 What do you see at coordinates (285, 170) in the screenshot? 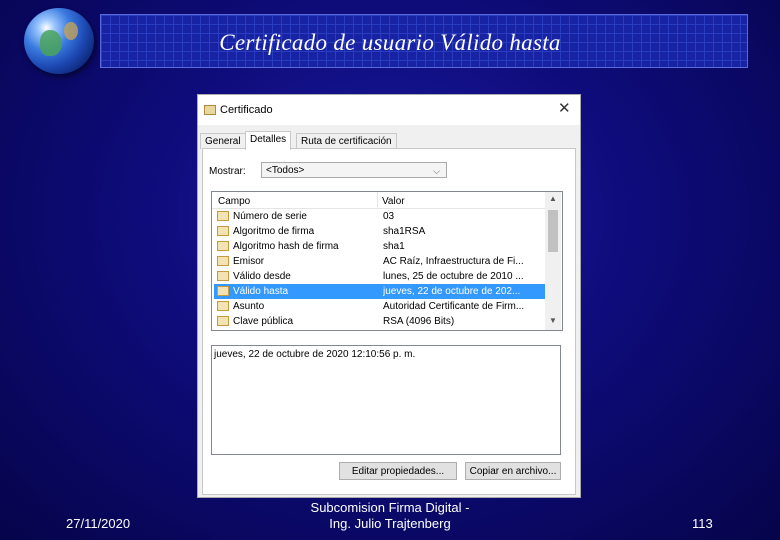
I see `show-dropdown-value: <Todos>` at bounding box center [285, 170].